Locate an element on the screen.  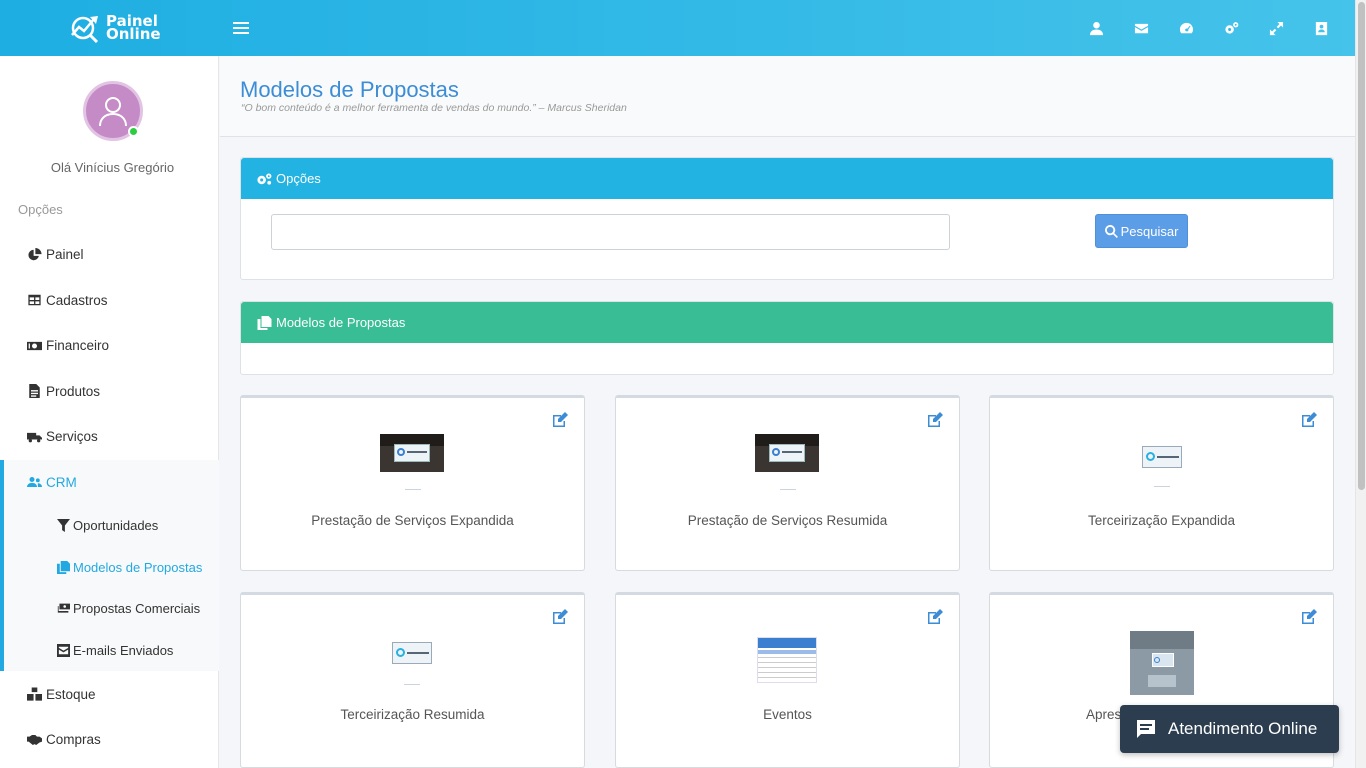
avatar is located at coordinates (113, 111).